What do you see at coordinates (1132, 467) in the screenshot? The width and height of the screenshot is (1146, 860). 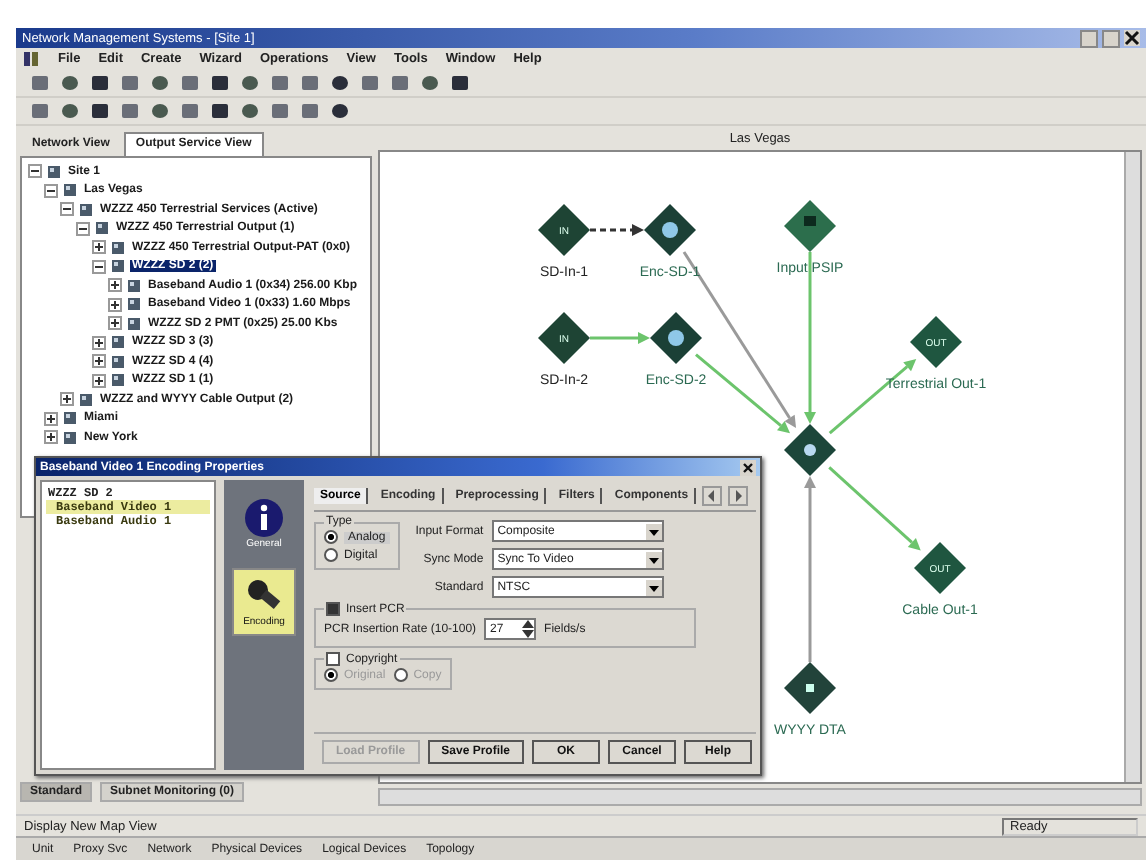 I see `vertical-scrollbar` at bounding box center [1132, 467].